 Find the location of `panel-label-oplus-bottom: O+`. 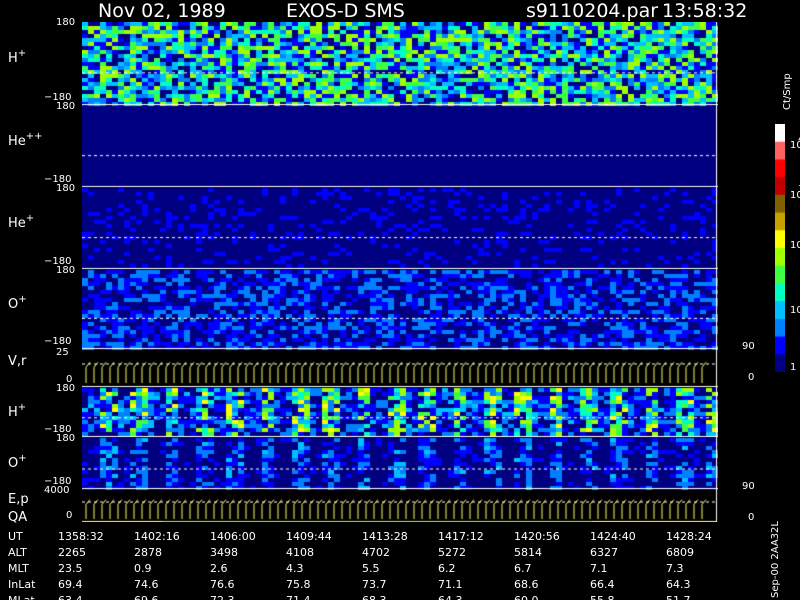

panel-label-oplus-bottom: O+ is located at coordinates (17, 461).